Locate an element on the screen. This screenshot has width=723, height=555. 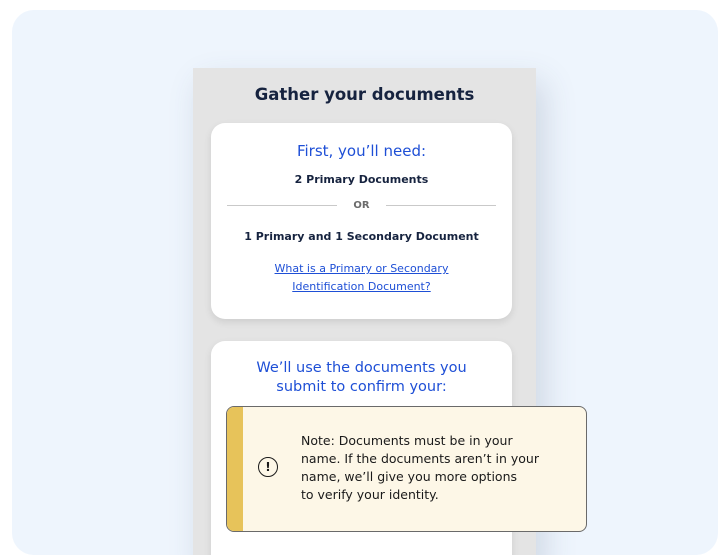
exclamation-circle-icon: ! is located at coordinates (268, 467).